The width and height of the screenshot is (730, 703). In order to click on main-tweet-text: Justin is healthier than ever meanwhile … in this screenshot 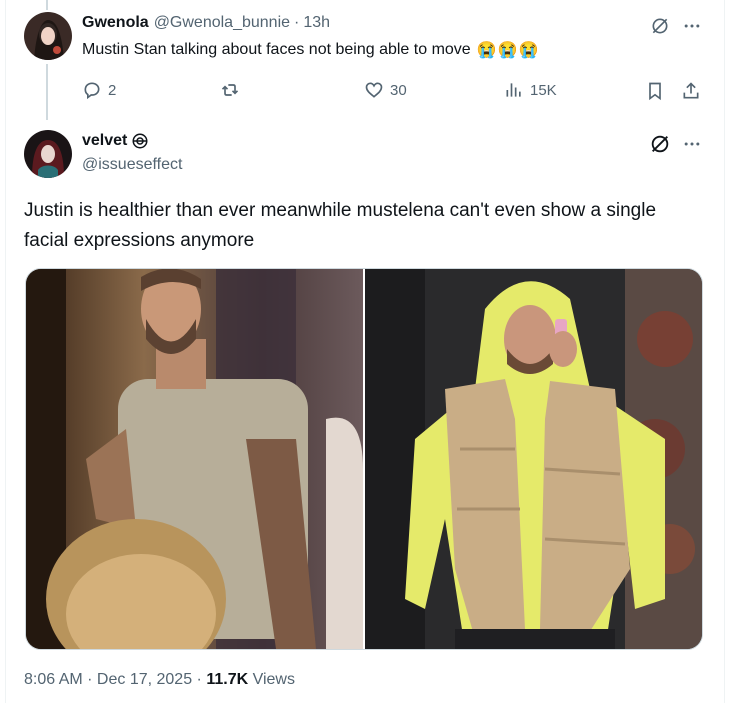, I will do `click(340, 225)`.